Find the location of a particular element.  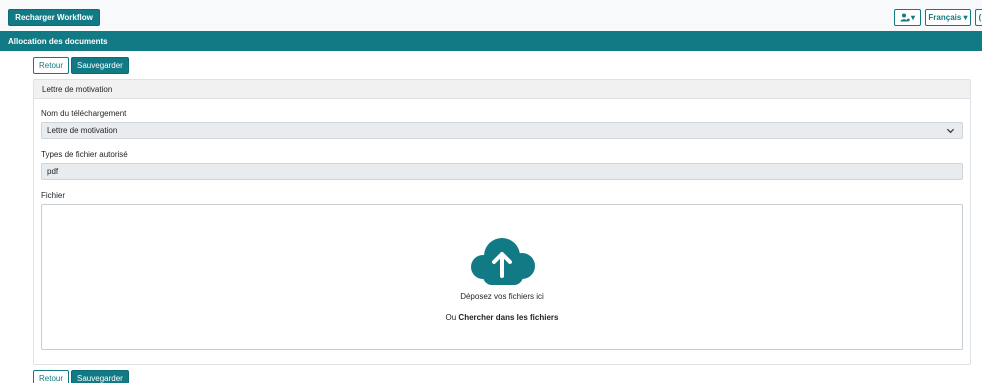

cloud-upload-icon is located at coordinates (503, 261).